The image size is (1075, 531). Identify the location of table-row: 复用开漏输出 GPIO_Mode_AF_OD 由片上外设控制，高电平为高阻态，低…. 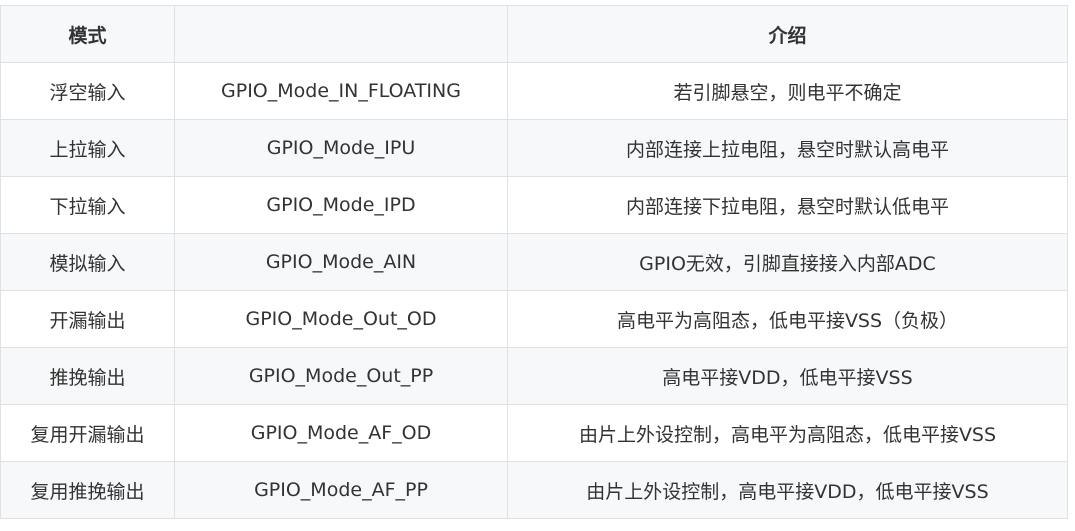
(534, 433).